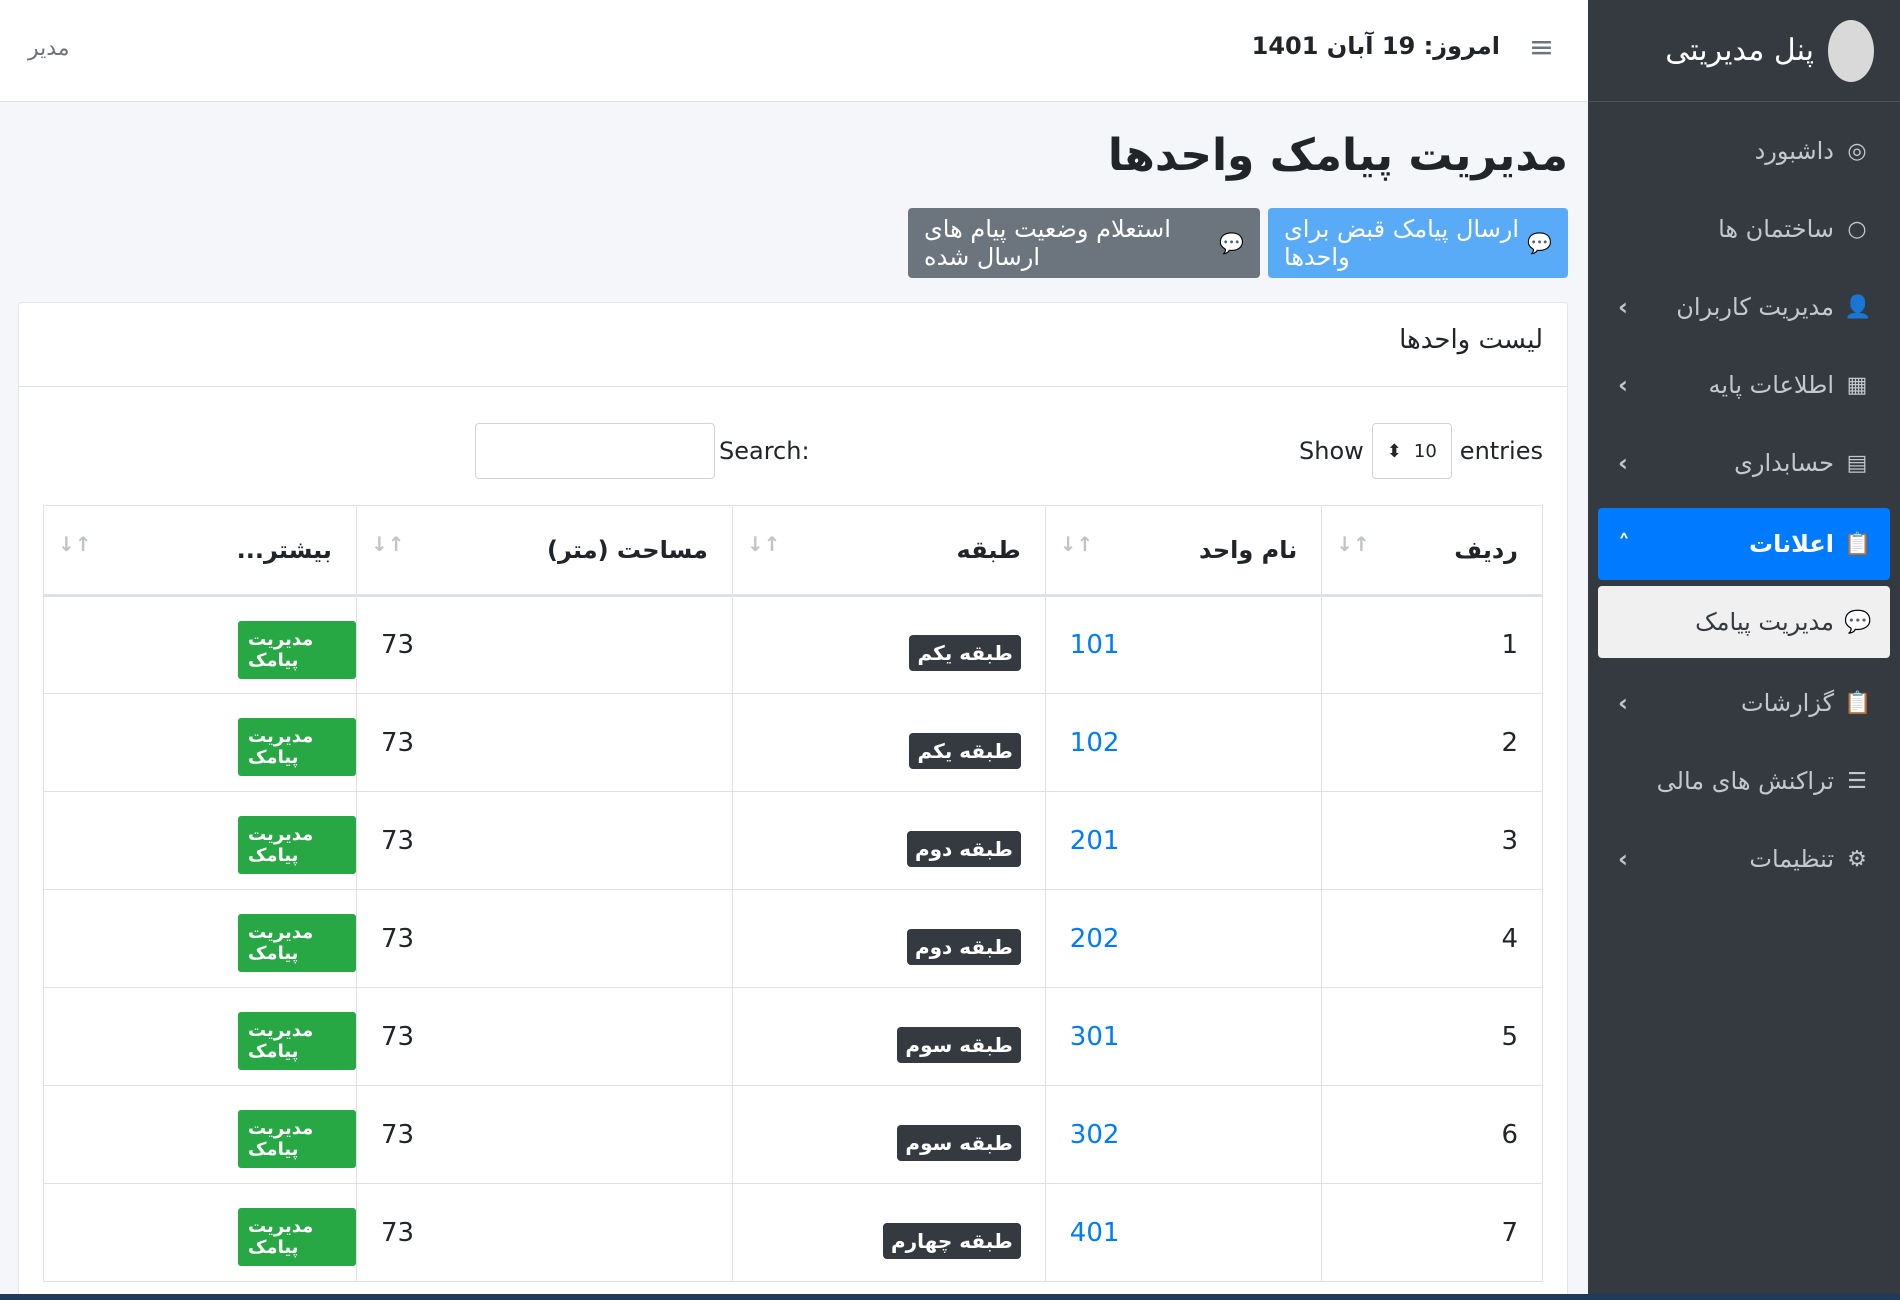 Image resolution: width=1900 pixels, height=1300 pixels. What do you see at coordinates (963, 848) in the screenshot?
I see `floor-badge: طبقه دوم` at bounding box center [963, 848].